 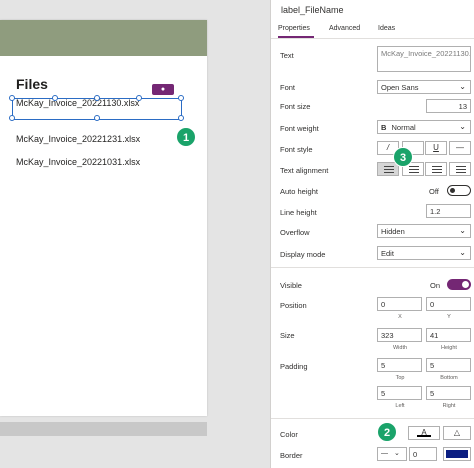 I want to click on auto-height-toggle, so click(x=459, y=190).